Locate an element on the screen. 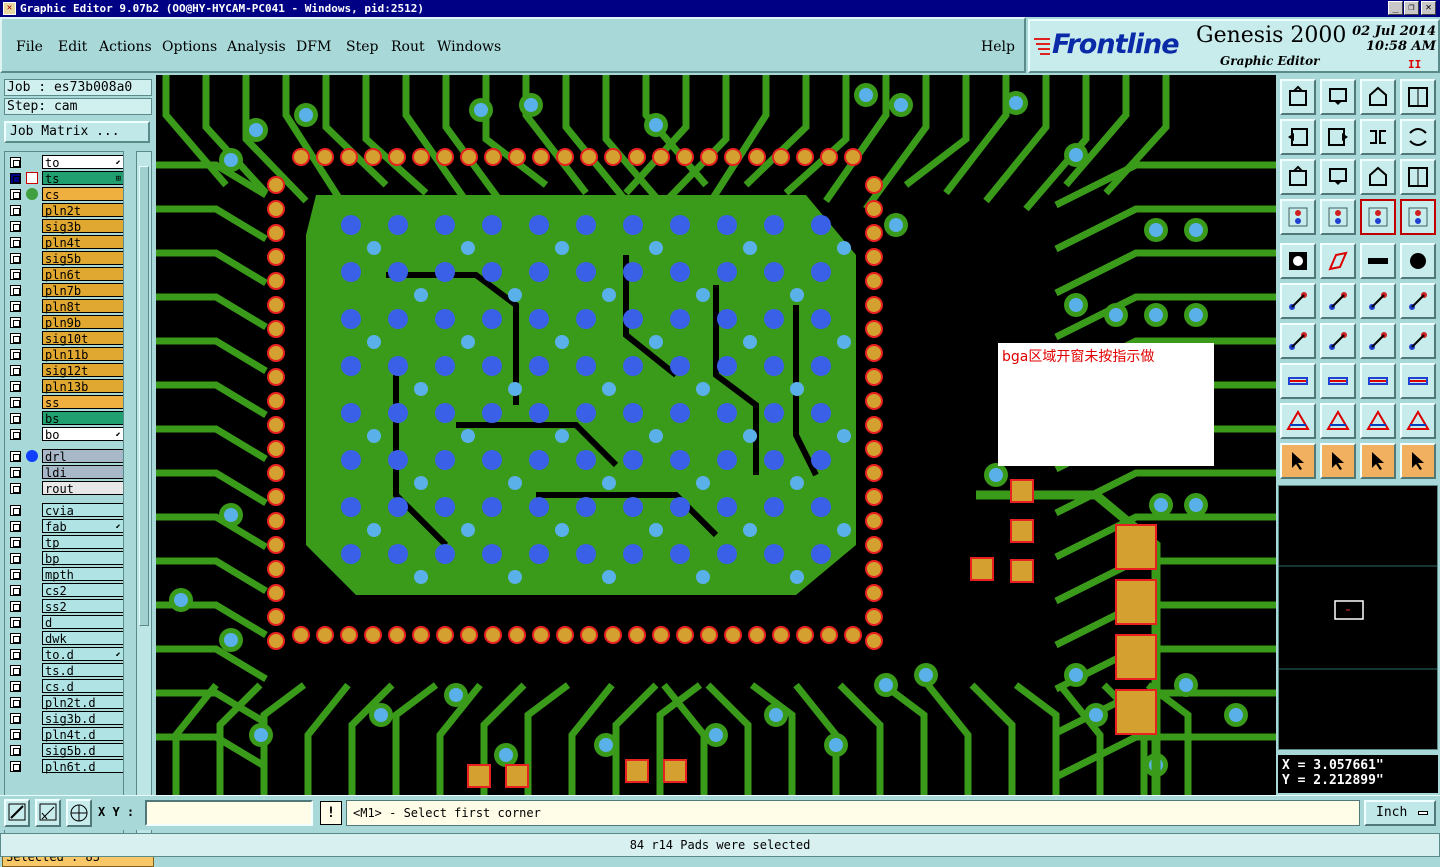 Image resolution: width=1440 pixels, height=867 pixels. layer-row-sig5b: sig5b is located at coordinates (64, 258).